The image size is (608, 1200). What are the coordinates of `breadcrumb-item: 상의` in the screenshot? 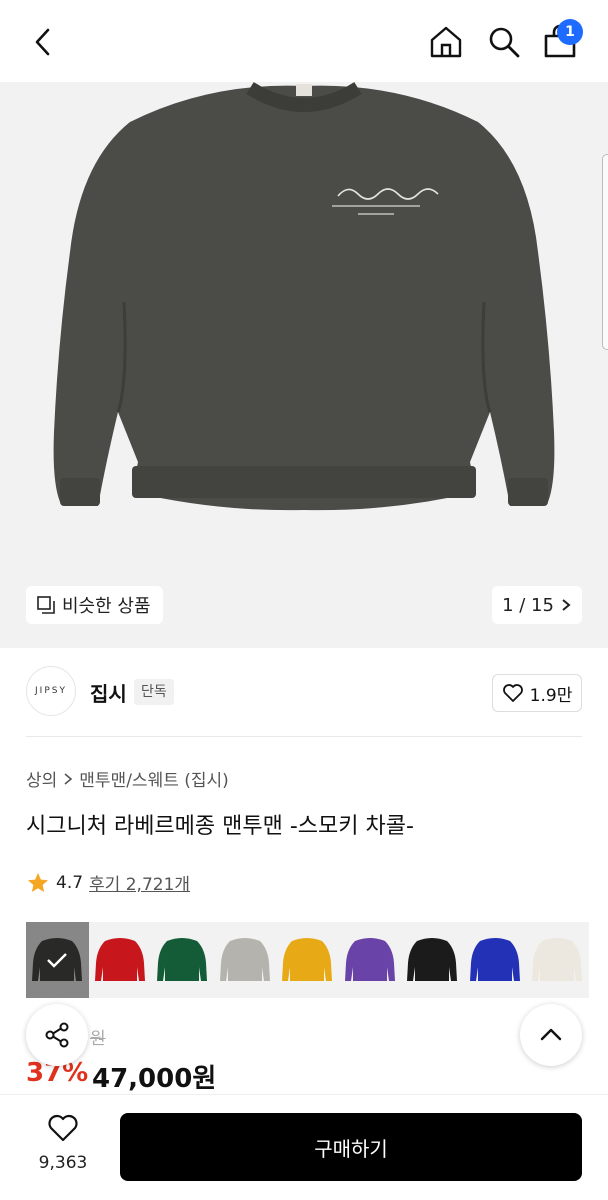 It's located at (41, 778).